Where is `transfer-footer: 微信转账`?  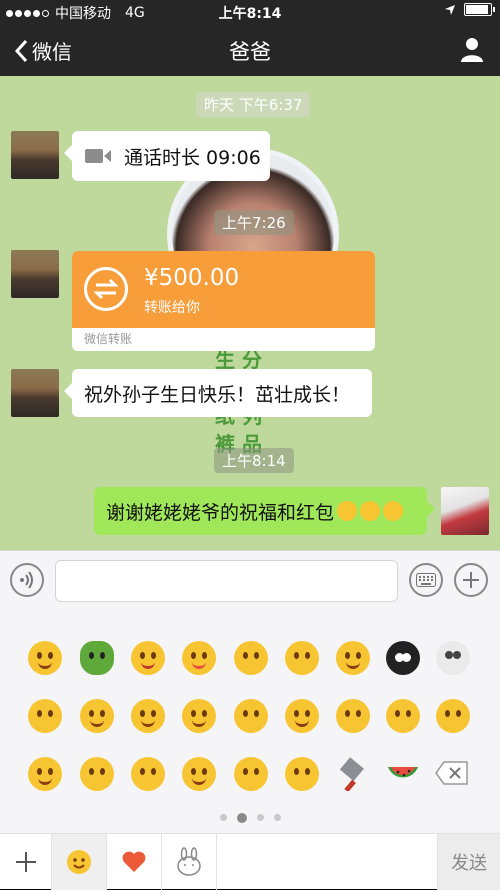
transfer-footer: 微信转账 is located at coordinates (108, 339).